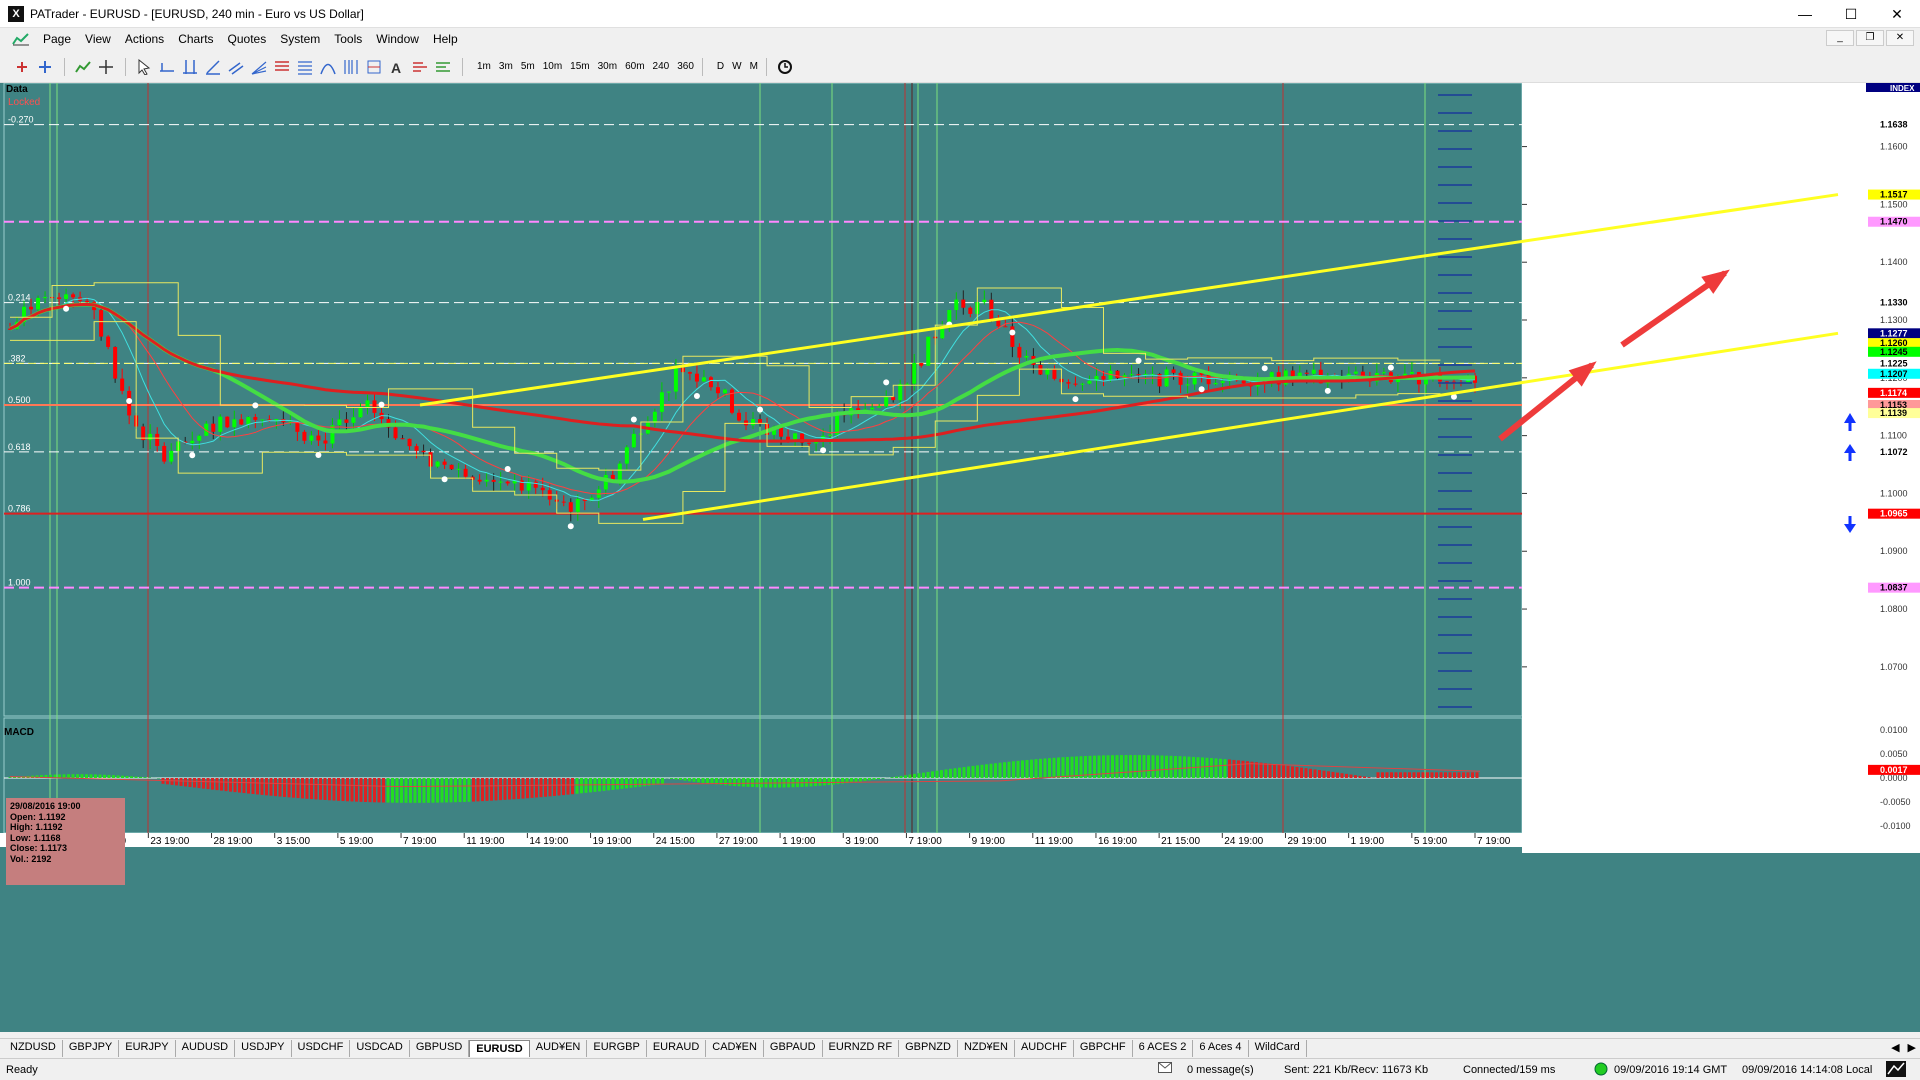 This screenshot has height=1080, width=1920. I want to click on tab-symbol: GBPNZD, so click(928, 1048).